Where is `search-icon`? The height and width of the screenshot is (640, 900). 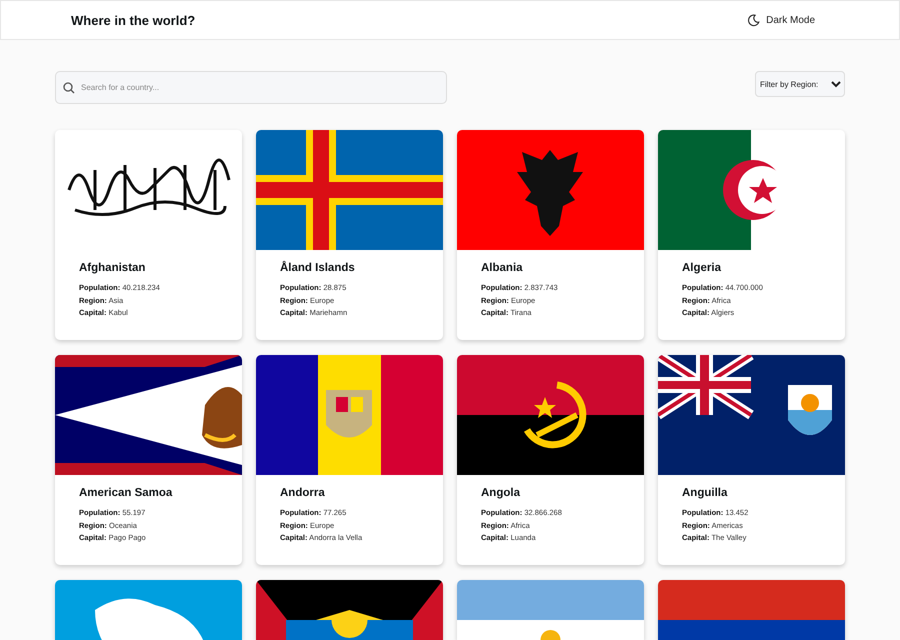 search-icon is located at coordinates (69, 88).